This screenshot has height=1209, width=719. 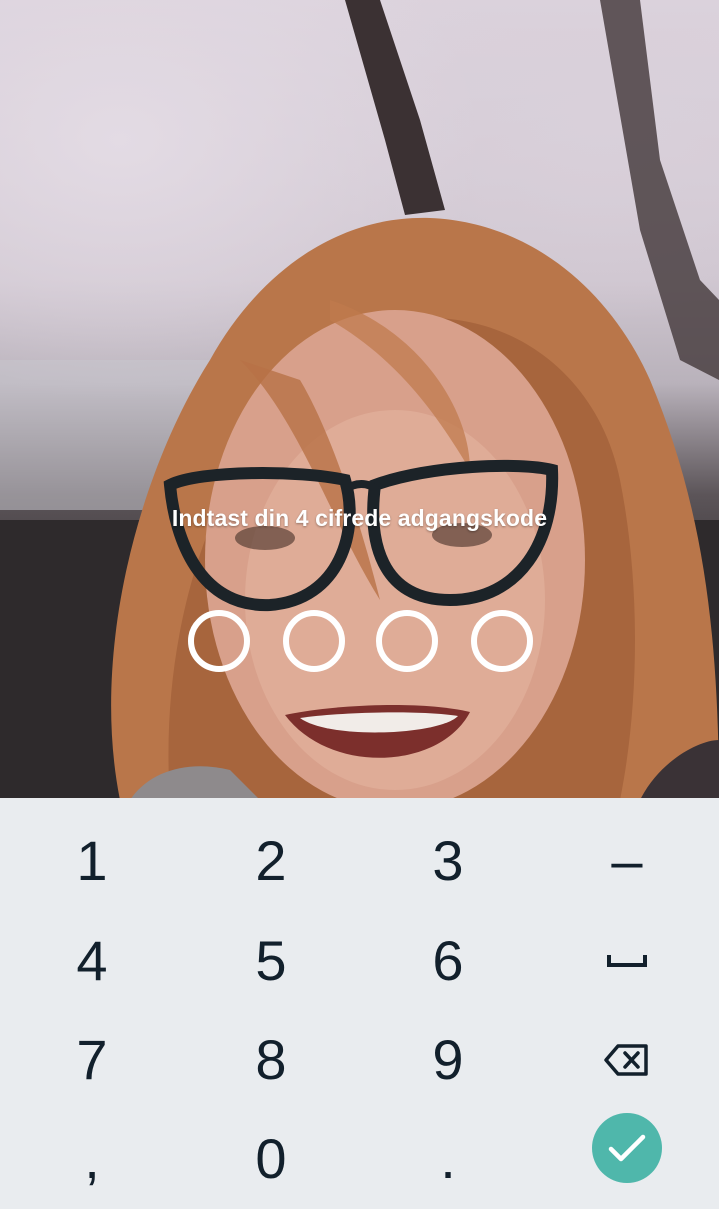 I want to click on enter-button, so click(x=627, y=1148).